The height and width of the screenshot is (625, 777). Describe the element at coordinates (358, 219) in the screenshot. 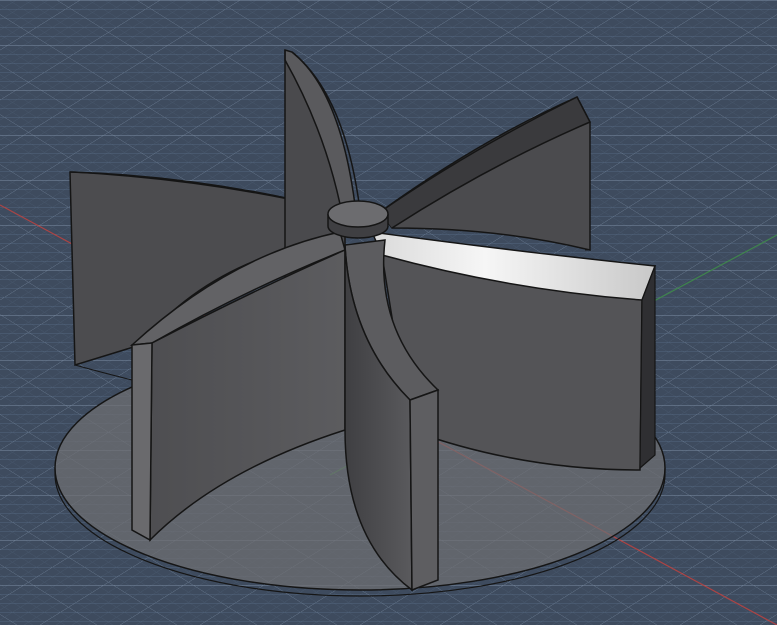

I see `hub-cylinder` at that location.